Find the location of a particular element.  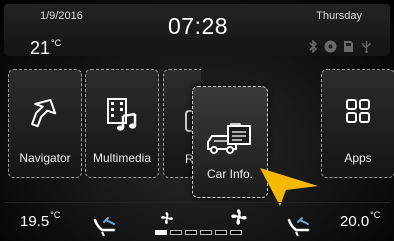

car-info-label: Car Info. is located at coordinates (230, 174).